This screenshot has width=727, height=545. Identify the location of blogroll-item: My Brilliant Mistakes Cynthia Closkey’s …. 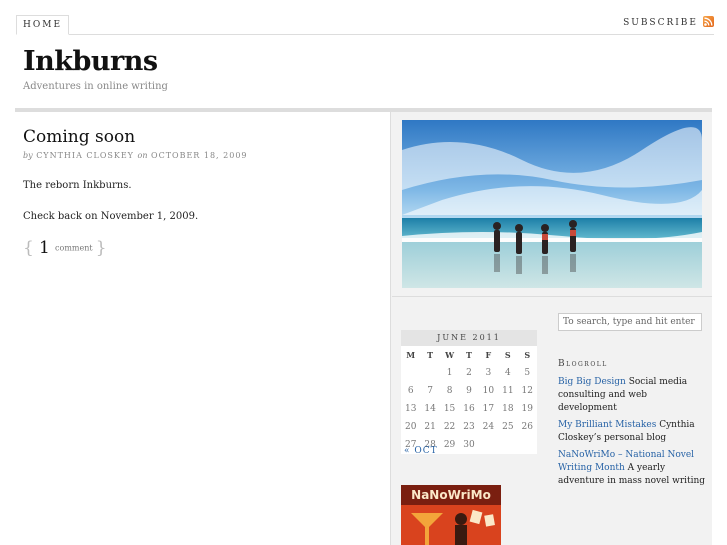
(633, 432).